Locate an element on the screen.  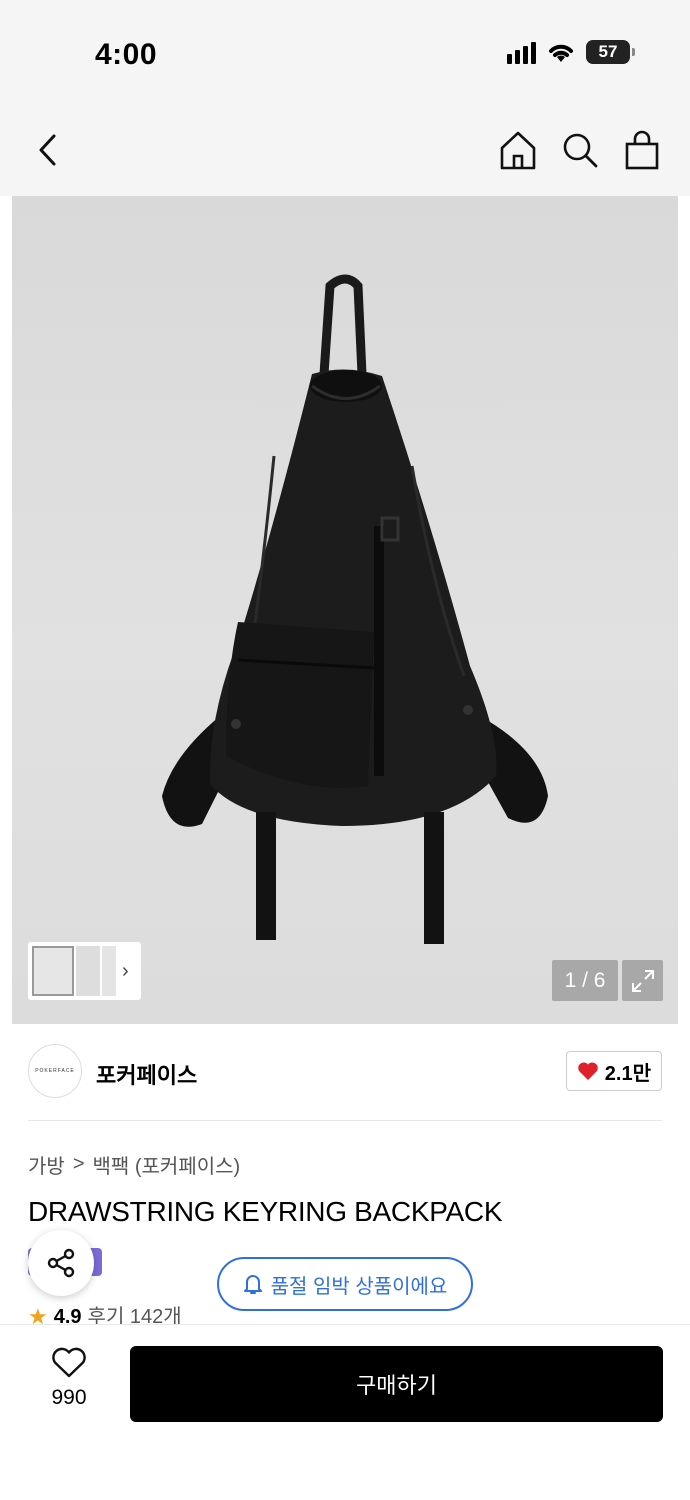
shopping-bag-icon is located at coordinates (642, 150).